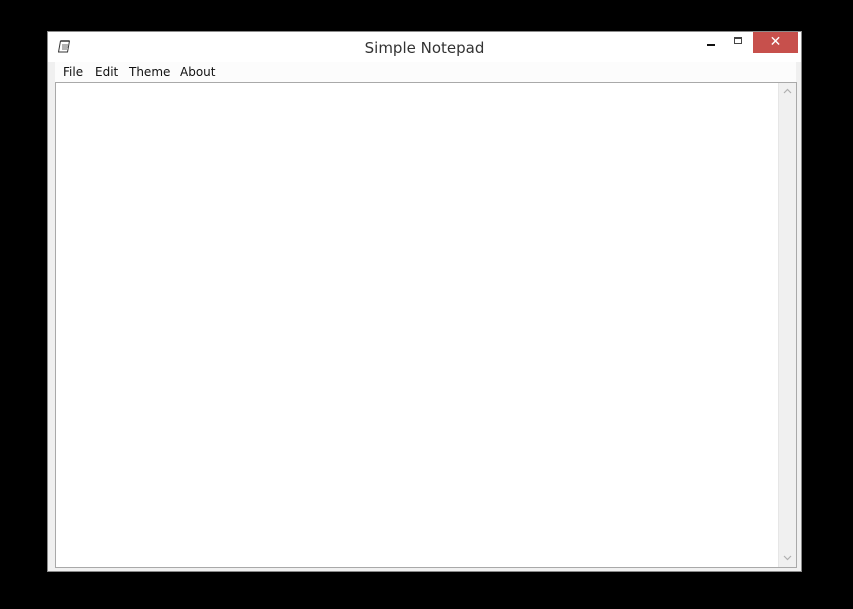  Describe the element at coordinates (425, 72) in the screenshot. I see `menu-bar: File Edit Theme About` at that location.